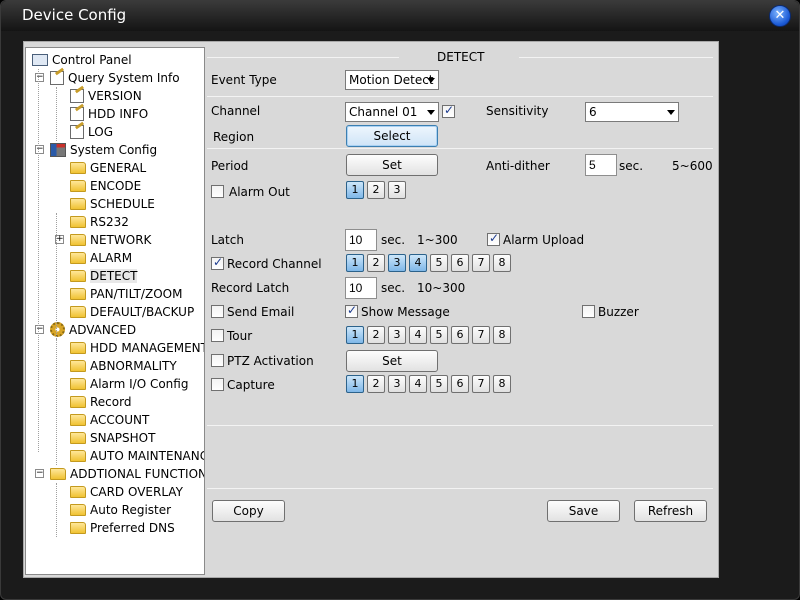  Describe the element at coordinates (217, 311) in the screenshot. I see `send-email-checkbox` at that location.